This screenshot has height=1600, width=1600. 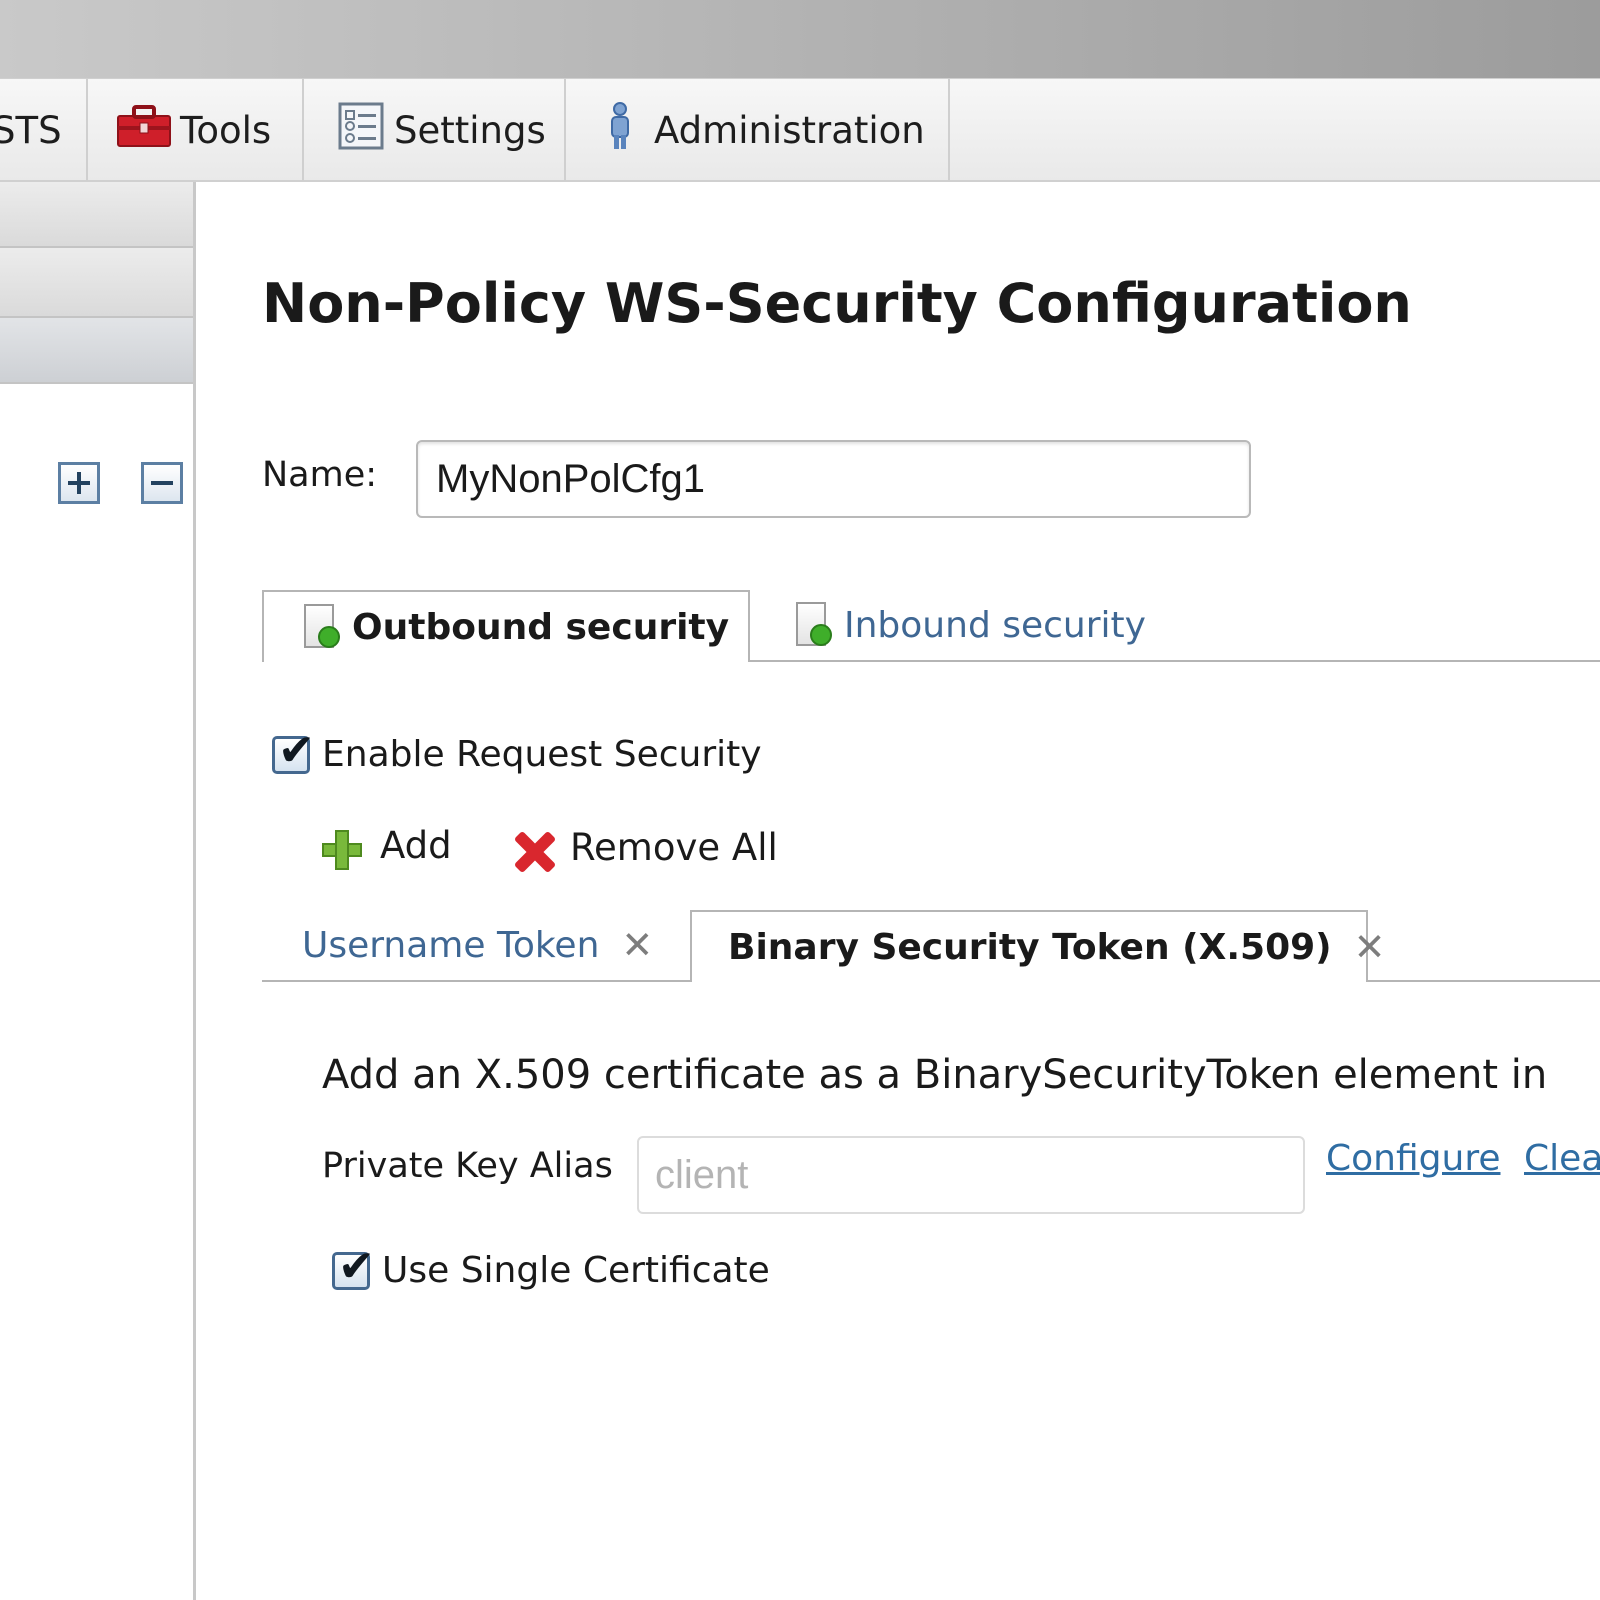 What do you see at coordinates (620, 130) in the screenshot?
I see `person-icon` at bounding box center [620, 130].